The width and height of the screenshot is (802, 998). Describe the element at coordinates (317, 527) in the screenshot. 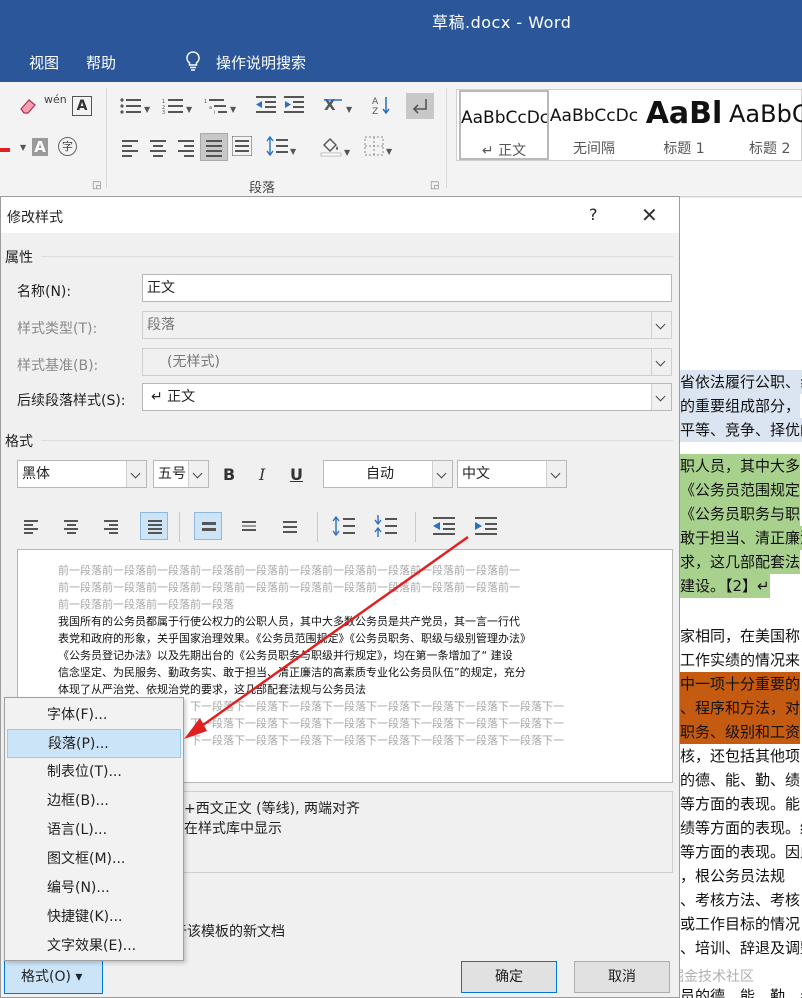

I see `toolbar-separator` at that location.